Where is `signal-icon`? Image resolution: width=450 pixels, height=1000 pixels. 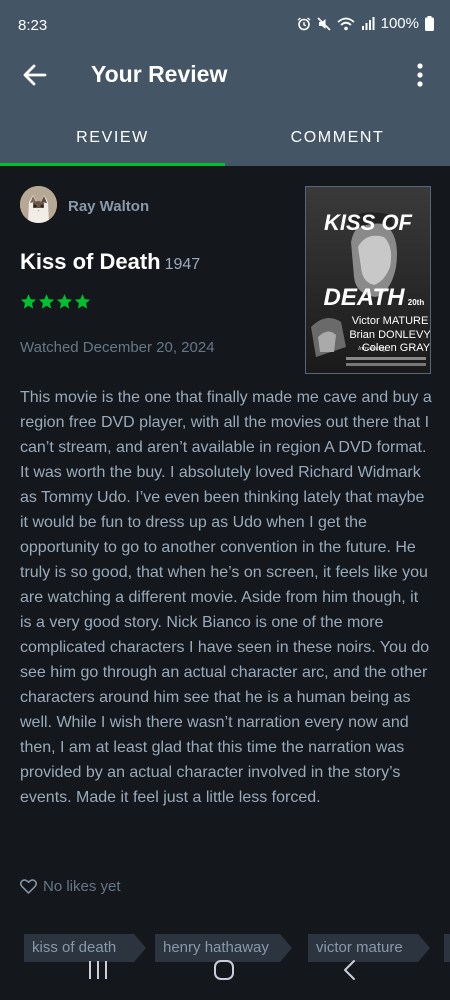 signal-icon is located at coordinates (368, 23).